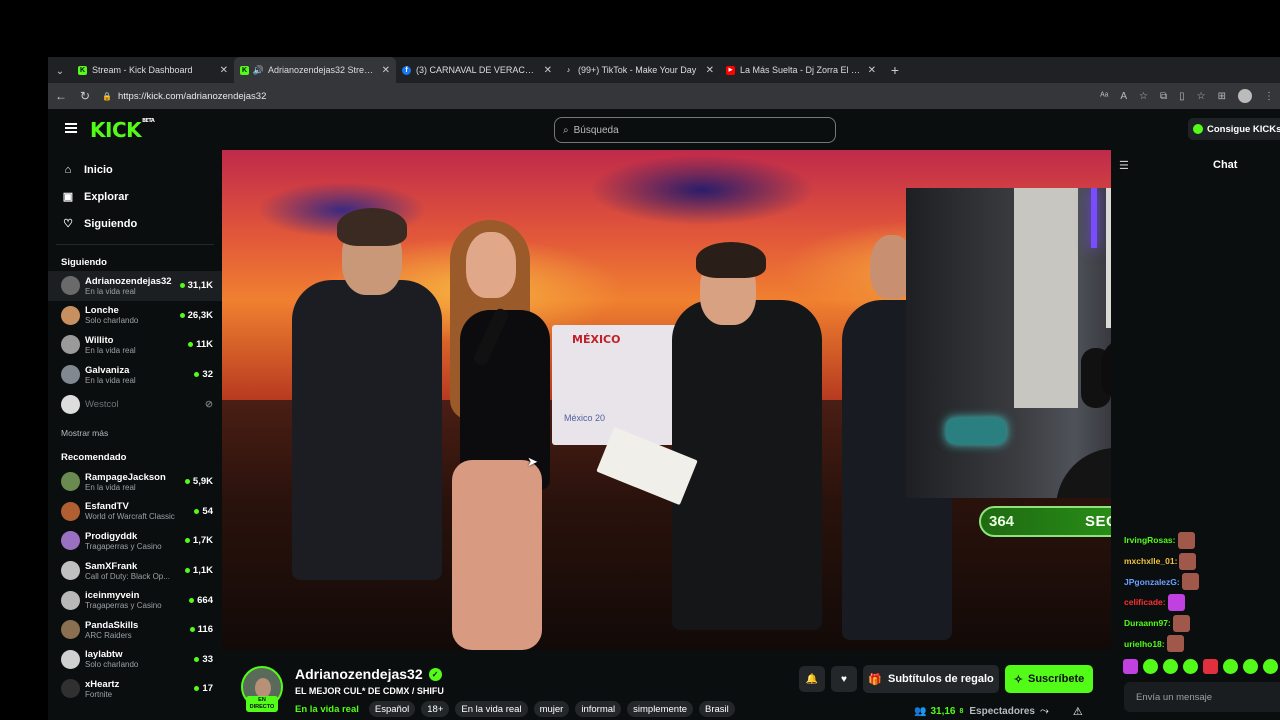 This screenshot has height=720, width=1280. Describe the element at coordinates (123, 606) in the screenshot. I see `channel-category: Tragaperras y Casino` at that location.